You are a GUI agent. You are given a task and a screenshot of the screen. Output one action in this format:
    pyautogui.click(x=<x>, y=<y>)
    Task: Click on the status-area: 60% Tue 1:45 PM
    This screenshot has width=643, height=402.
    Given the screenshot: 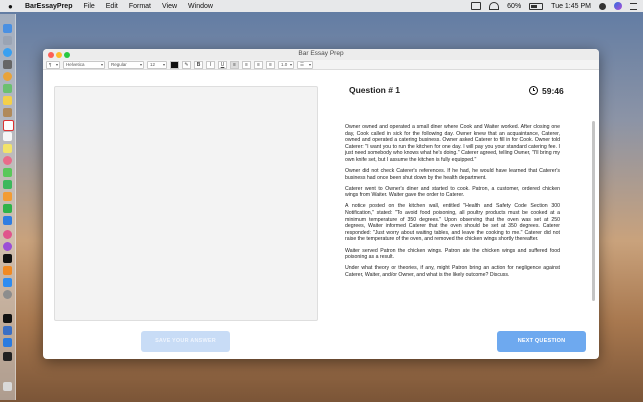 What is the action you would take?
    pyautogui.click(x=554, y=6)
    